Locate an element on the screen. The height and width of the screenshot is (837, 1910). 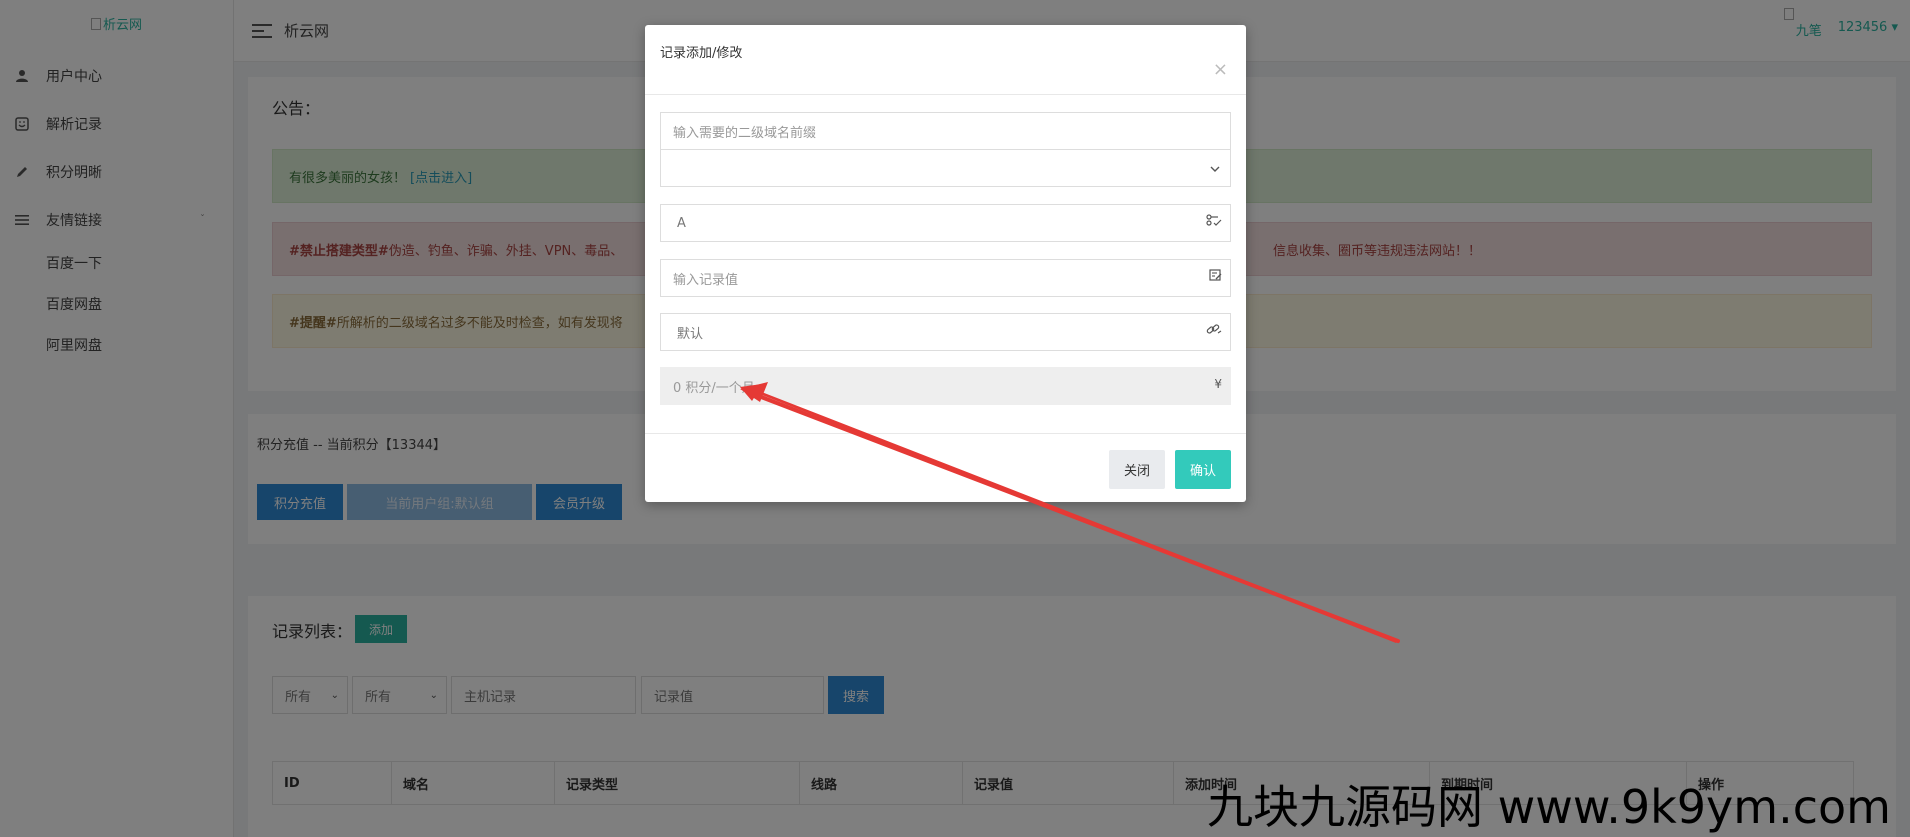
cost-field: 0 积分/一个月 ¥ is located at coordinates (945, 386).